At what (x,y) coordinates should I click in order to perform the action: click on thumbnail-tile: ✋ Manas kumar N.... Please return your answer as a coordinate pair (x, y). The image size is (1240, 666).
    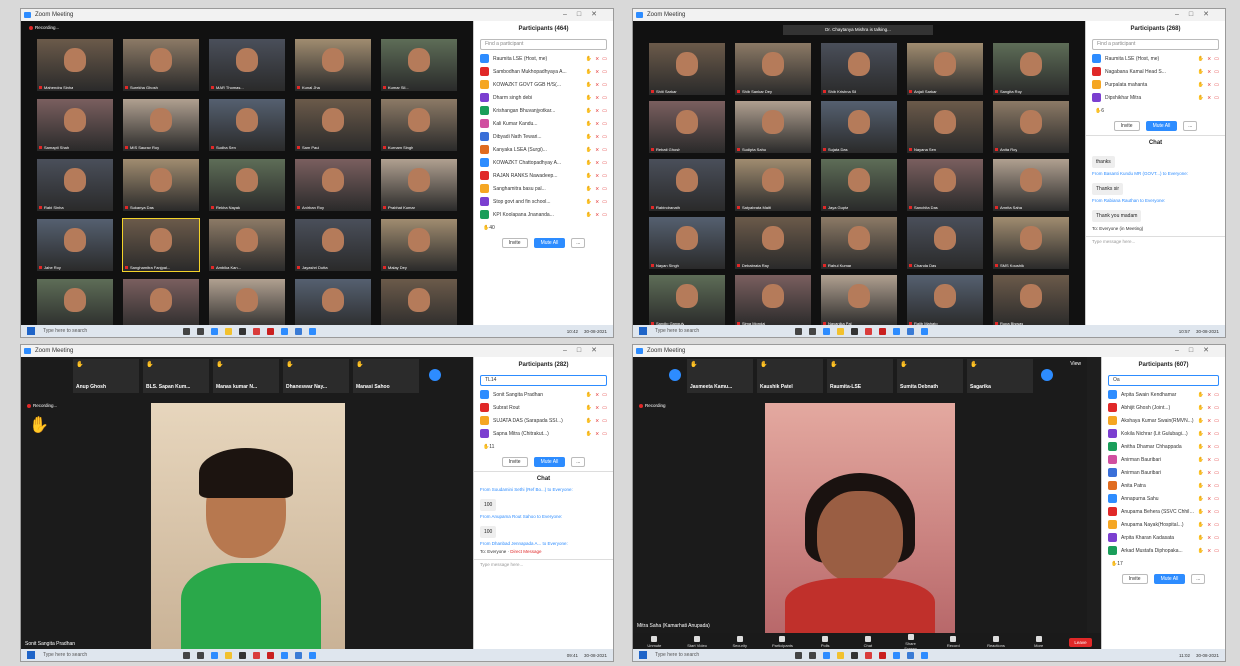
    Looking at the image, I should click on (246, 376).